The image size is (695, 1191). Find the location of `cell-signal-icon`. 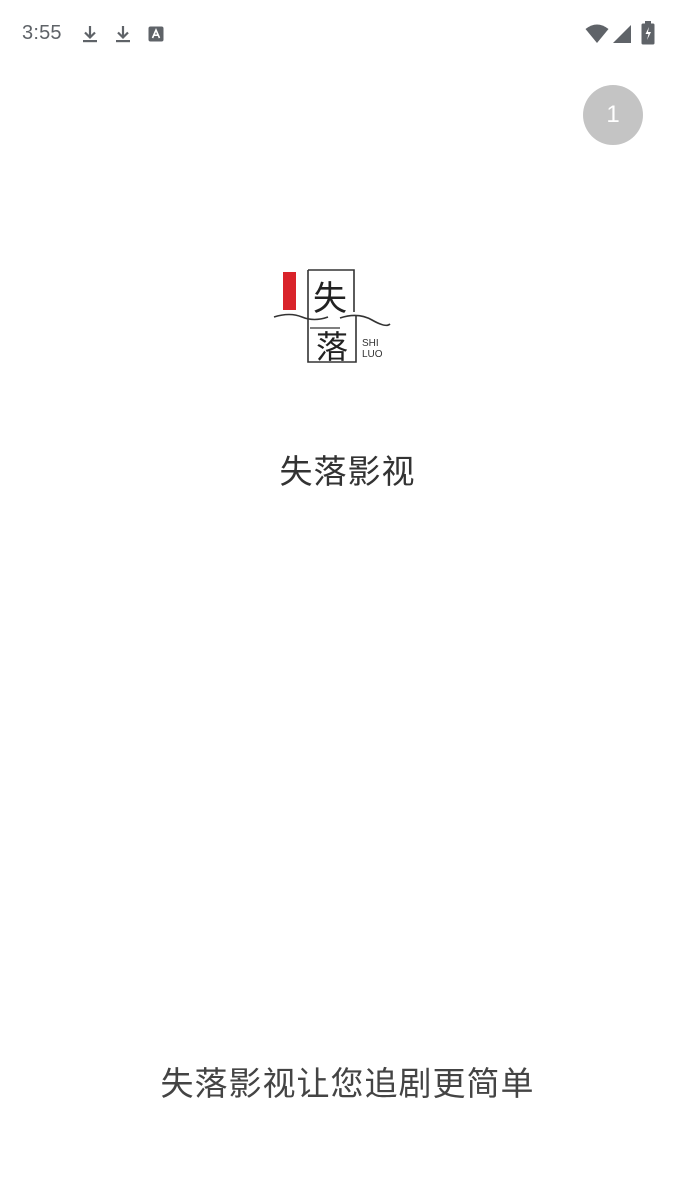

cell-signal-icon is located at coordinates (622, 34).